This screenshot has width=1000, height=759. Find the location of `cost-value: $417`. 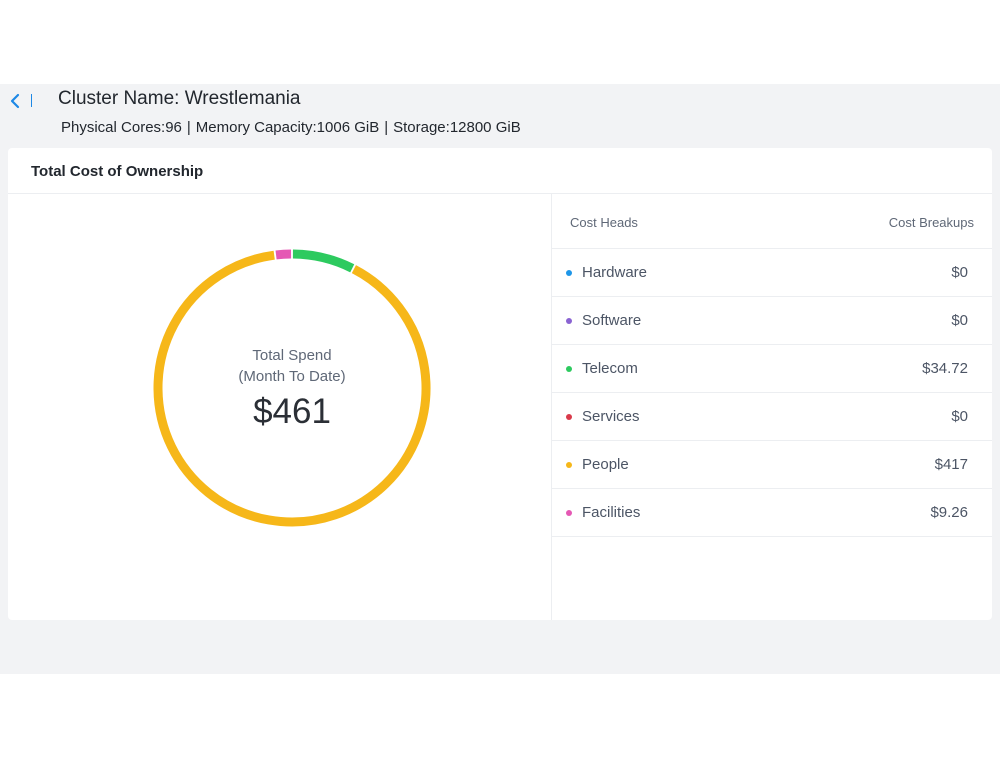

cost-value: $417 is located at coordinates (951, 464).